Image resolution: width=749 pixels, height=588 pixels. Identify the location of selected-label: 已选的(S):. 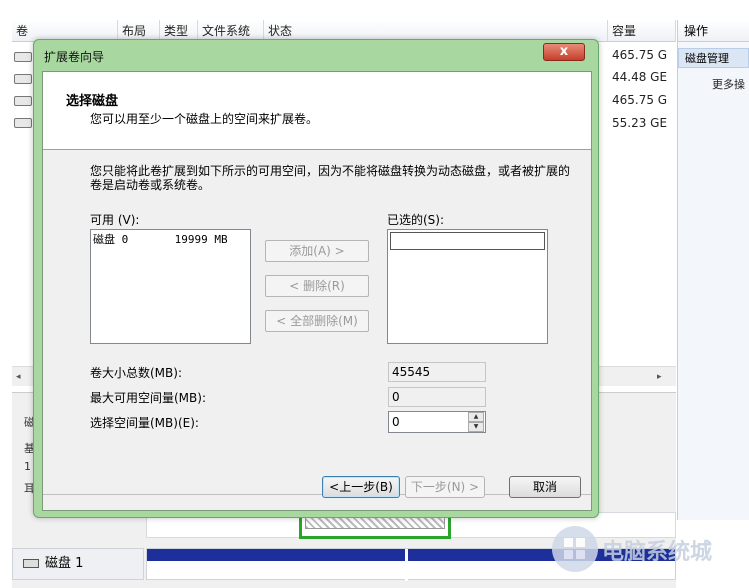
(416, 220).